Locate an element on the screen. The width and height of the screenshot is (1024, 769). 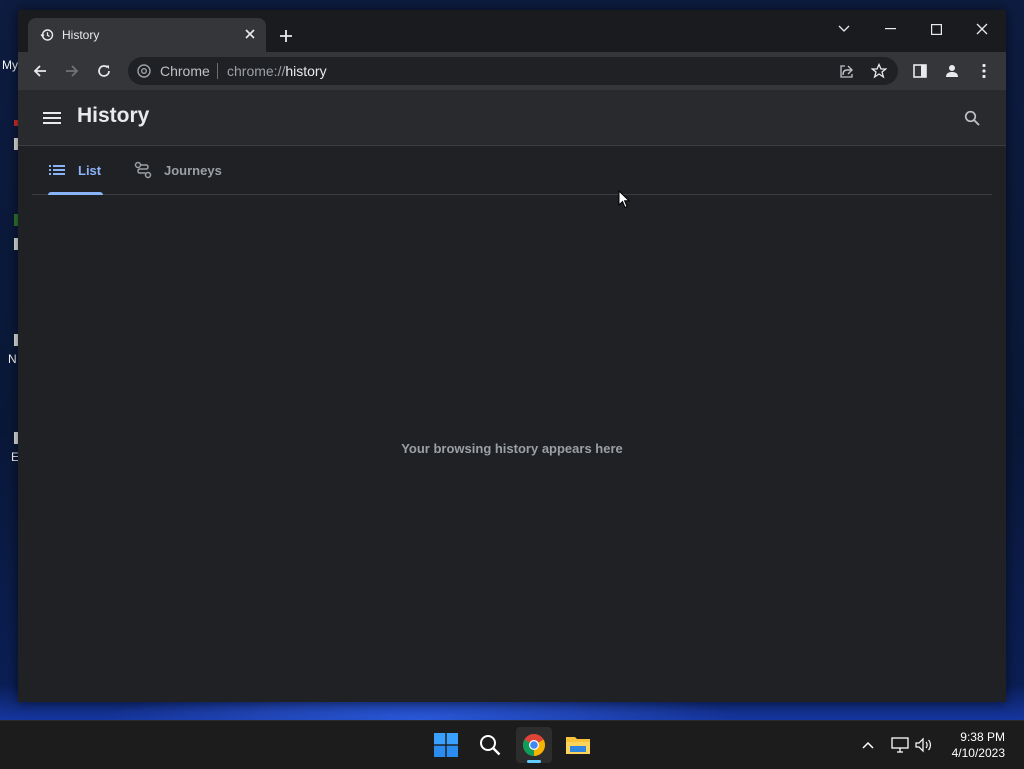
journeys-icon is located at coordinates (143, 170).